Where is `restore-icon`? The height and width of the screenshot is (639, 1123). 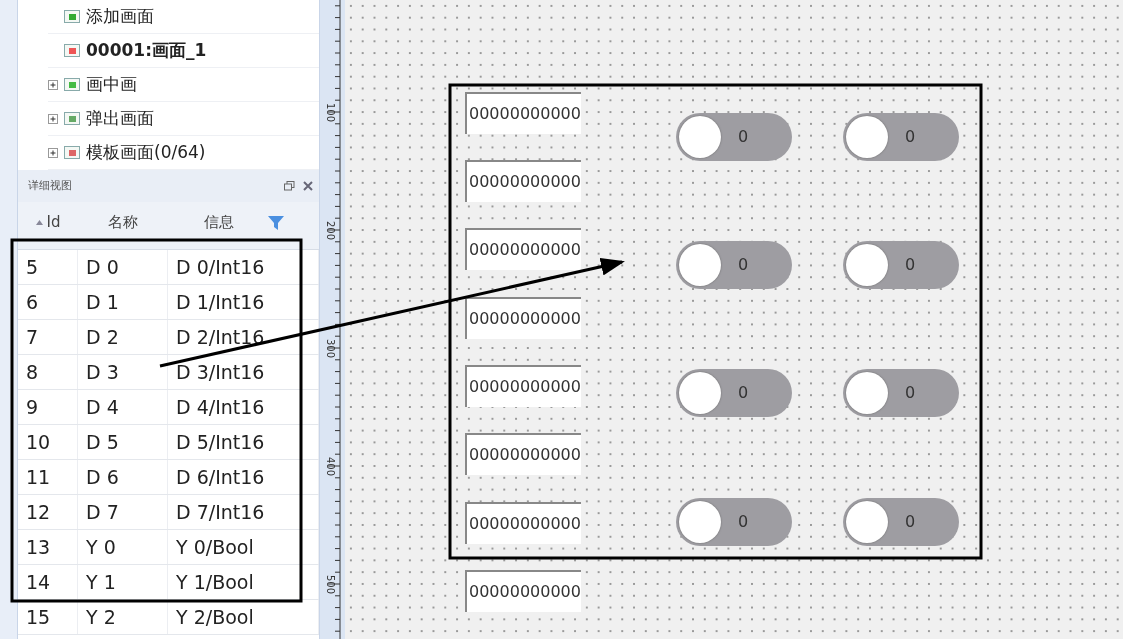 restore-icon is located at coordinates (289, 186).